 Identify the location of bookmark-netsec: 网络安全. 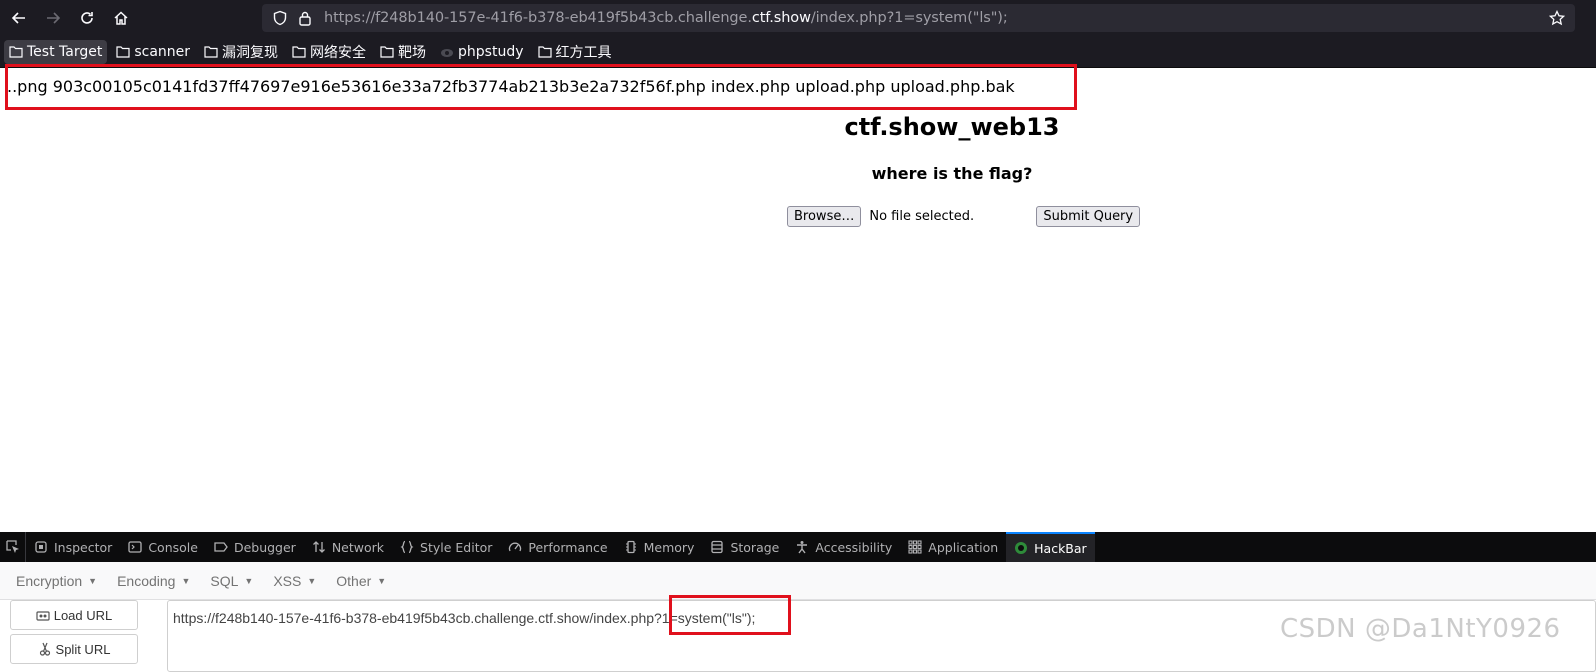
(329, 52).